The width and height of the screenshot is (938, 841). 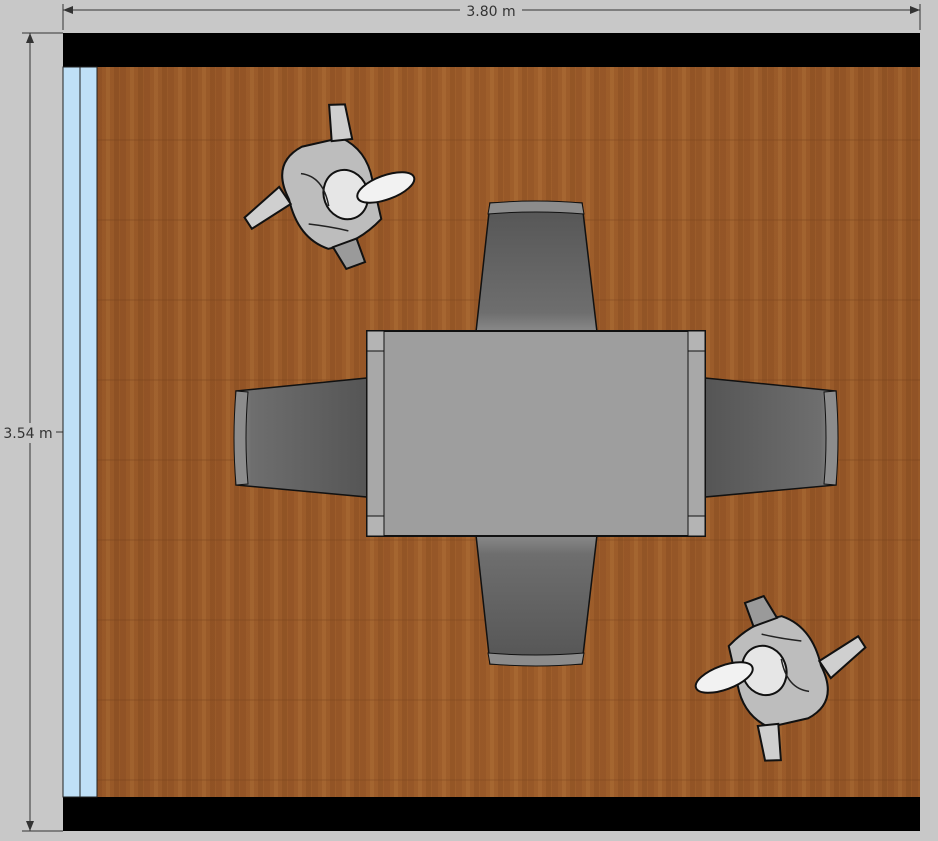 What do you see at coordinates (536, 433) in the screenshot?
I see `table` at bounding box center [536, 433].